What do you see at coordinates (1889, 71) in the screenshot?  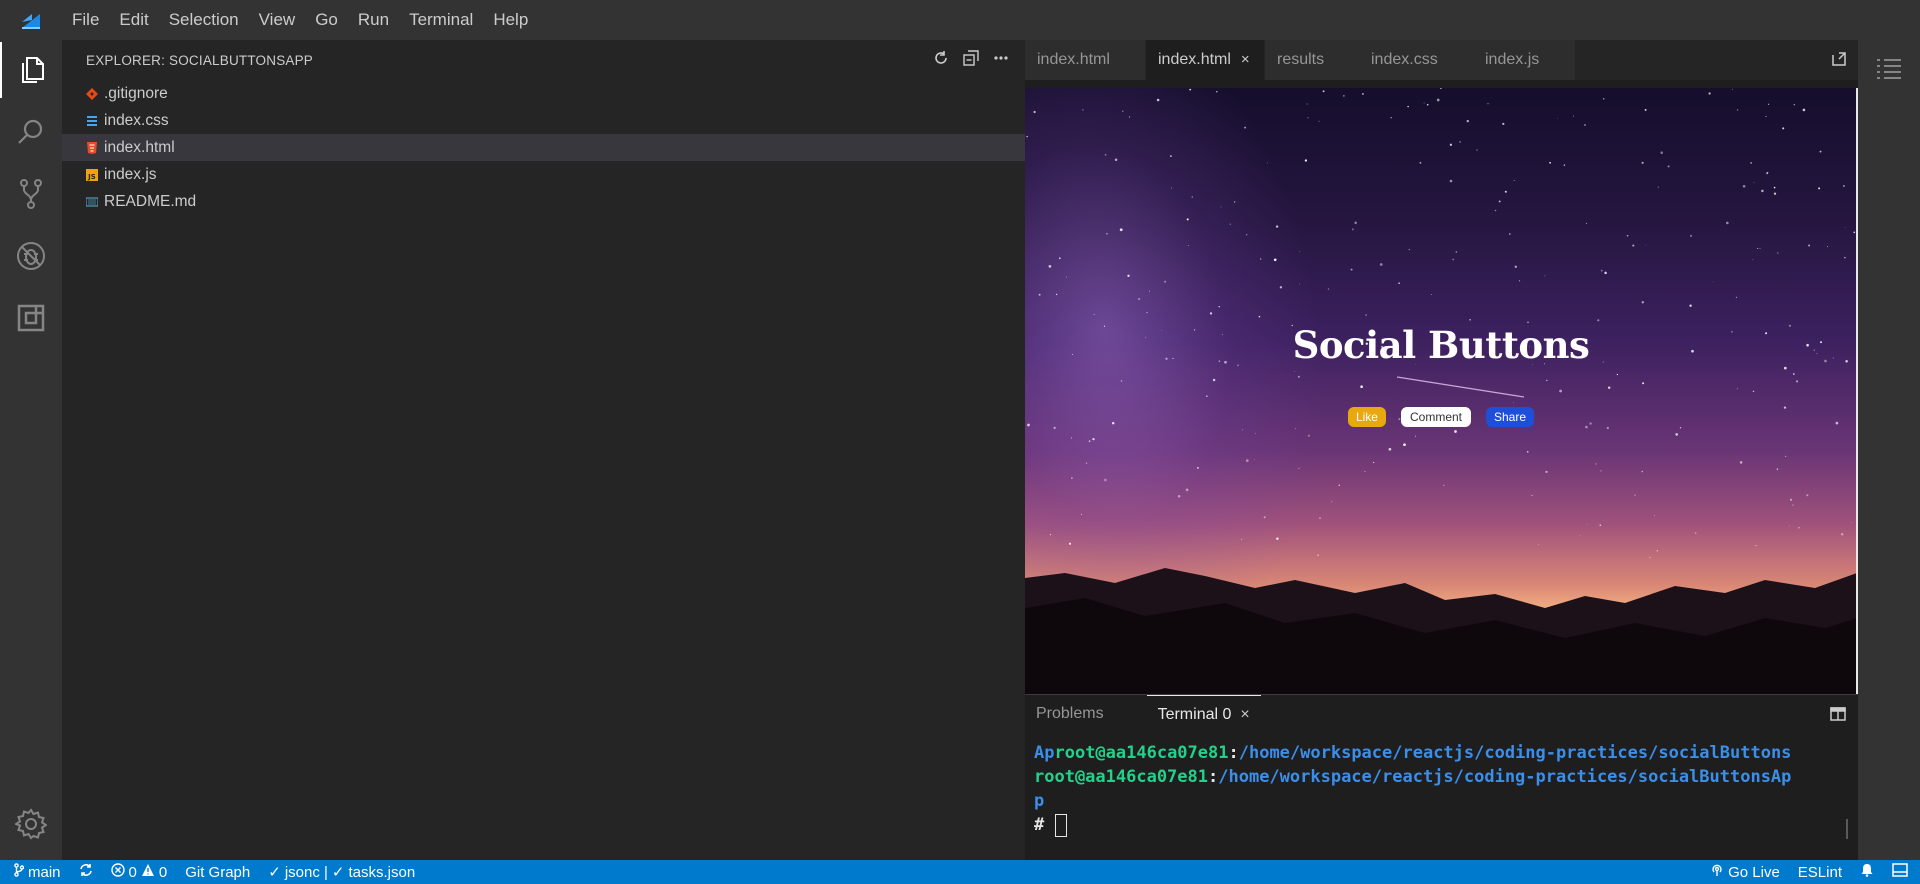 I see `outline-list-icon` at bounding box center [1889, 71].